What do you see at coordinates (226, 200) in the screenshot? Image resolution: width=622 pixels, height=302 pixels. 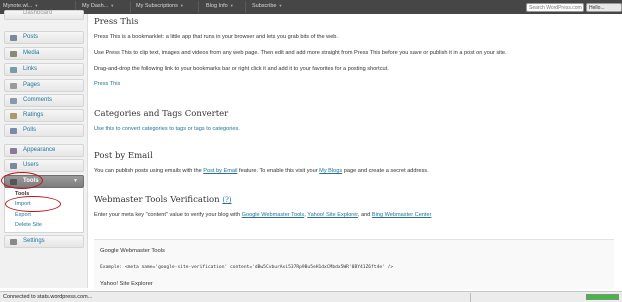 I see `help-link: (?)` at bounding box center [226, 200].